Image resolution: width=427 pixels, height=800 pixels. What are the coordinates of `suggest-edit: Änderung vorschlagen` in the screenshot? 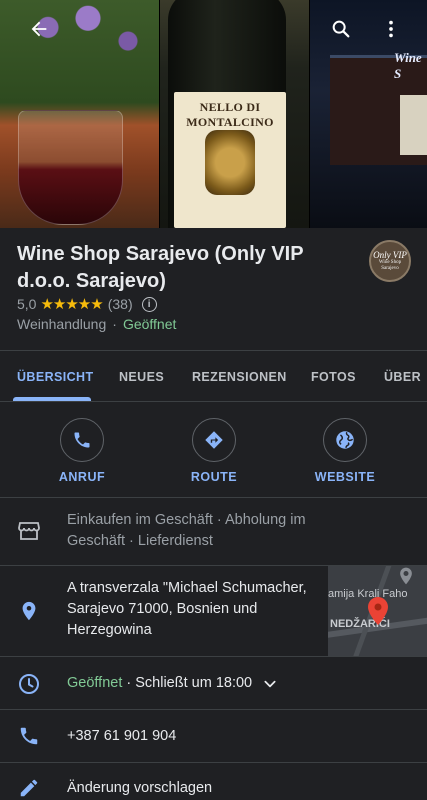 It's located at (139, 788).